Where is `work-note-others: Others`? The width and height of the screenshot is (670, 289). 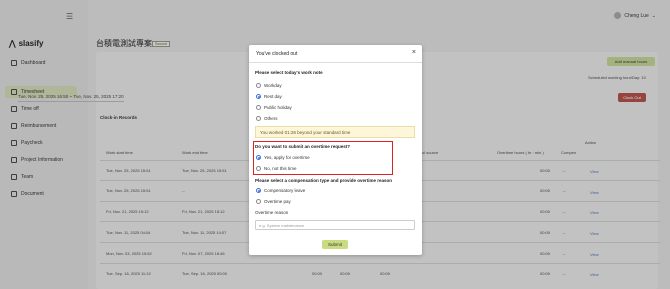 work-note-others: Others is located at coordinates (267, 118).